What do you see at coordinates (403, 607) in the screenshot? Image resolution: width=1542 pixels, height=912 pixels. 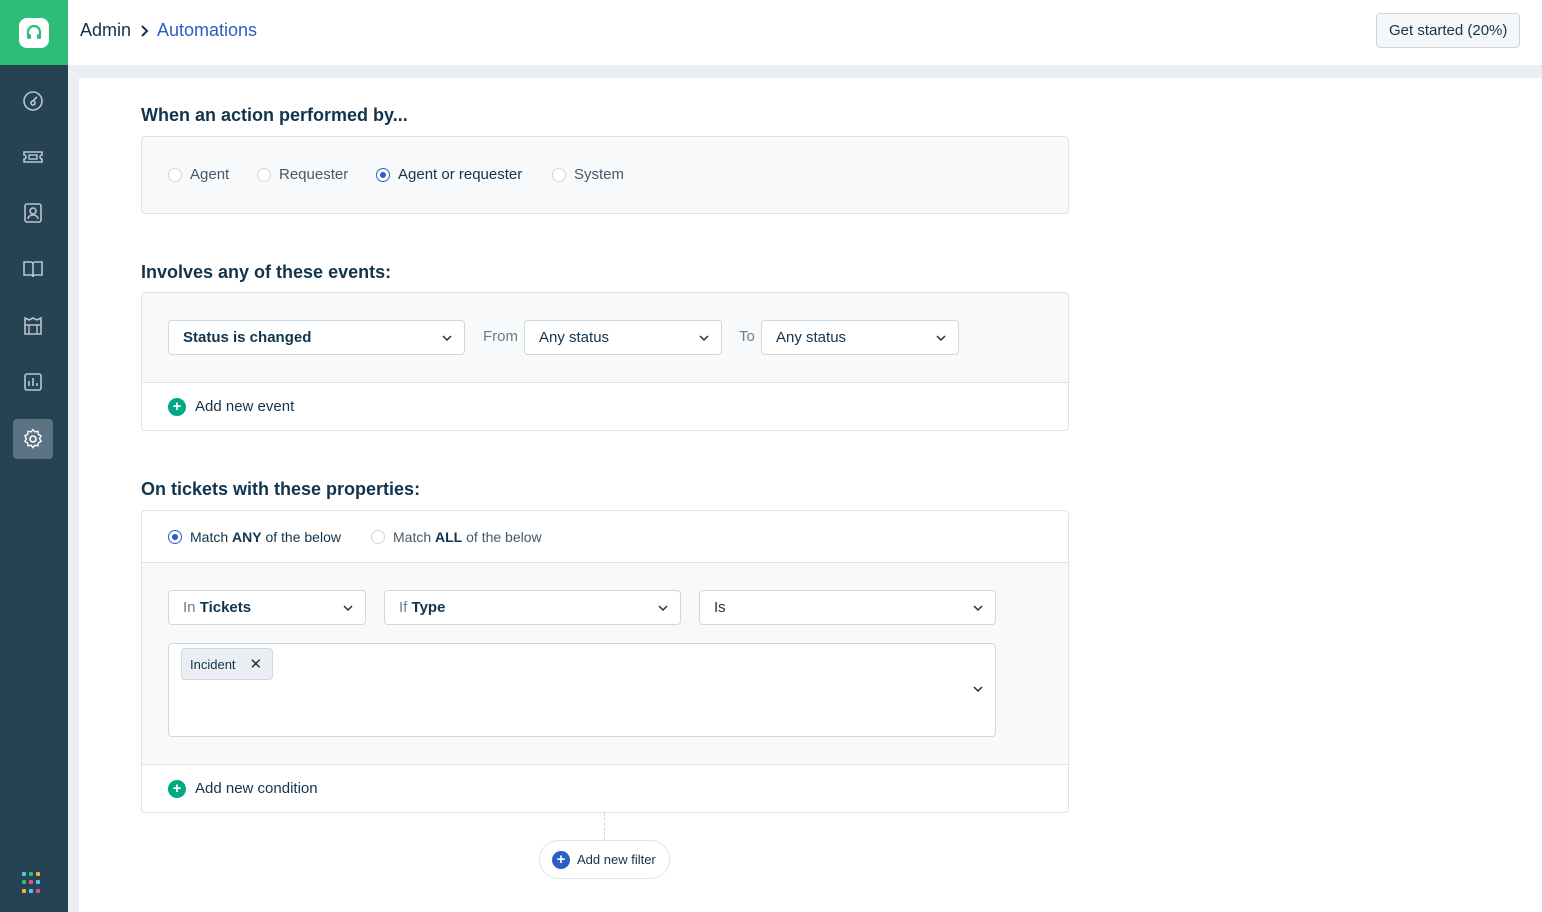 I see `select-prefix: If` at bounding box center [403, 607].